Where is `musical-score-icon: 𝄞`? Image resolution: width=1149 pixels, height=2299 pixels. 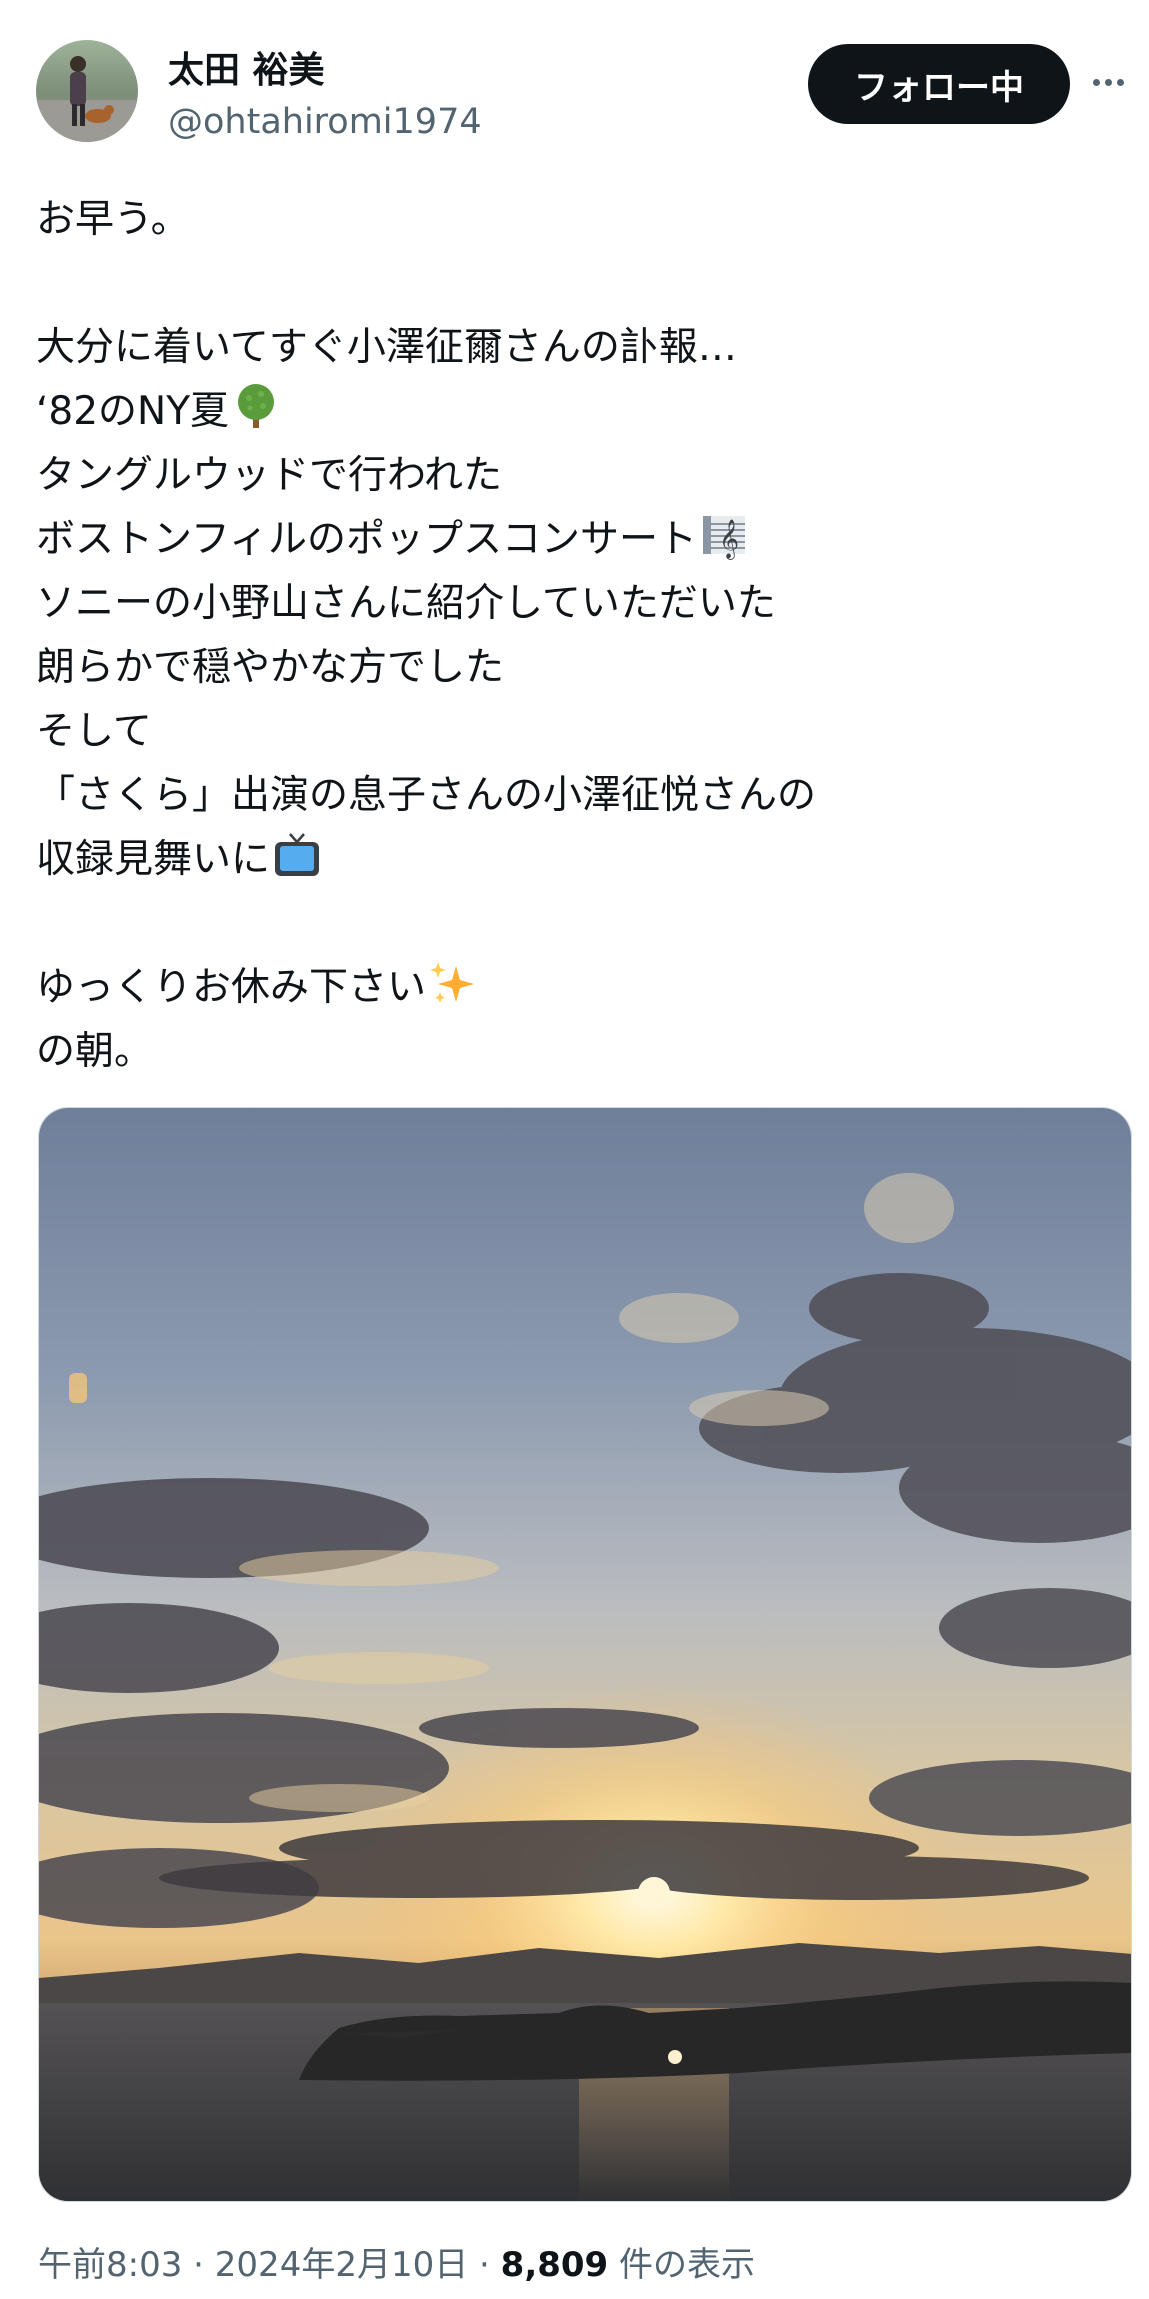 musical-score-icon: 𝄞 is located at coordinates (724, 535).